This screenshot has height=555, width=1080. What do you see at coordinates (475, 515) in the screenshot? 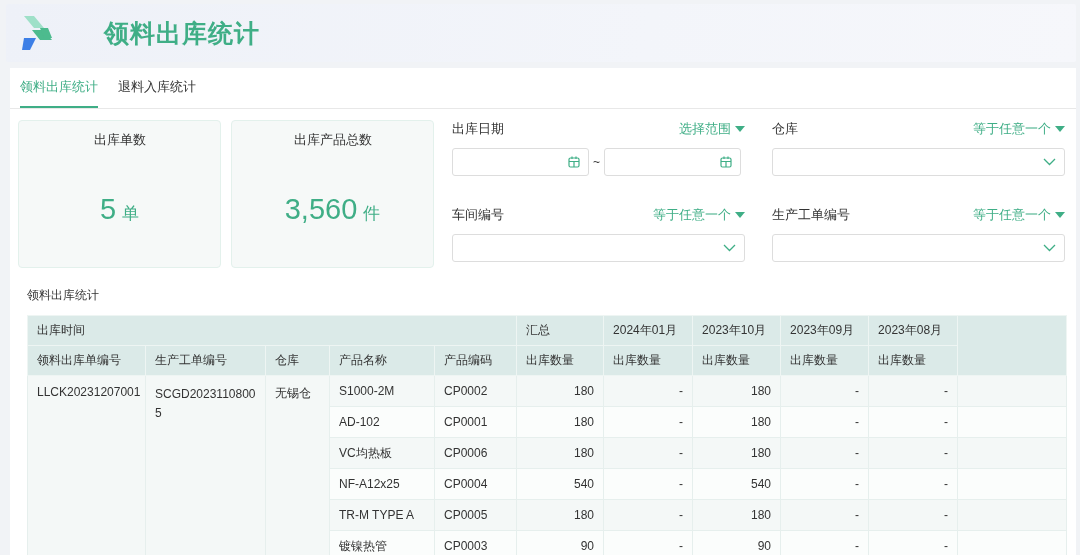
I see `table-cell: CP0005` at bounding box center [475, 515].